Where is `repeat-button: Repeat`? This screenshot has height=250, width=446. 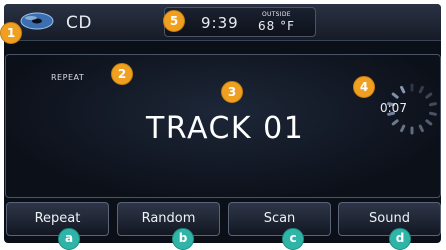
repeat-button: Repeat is located at coordinates (57, 219).